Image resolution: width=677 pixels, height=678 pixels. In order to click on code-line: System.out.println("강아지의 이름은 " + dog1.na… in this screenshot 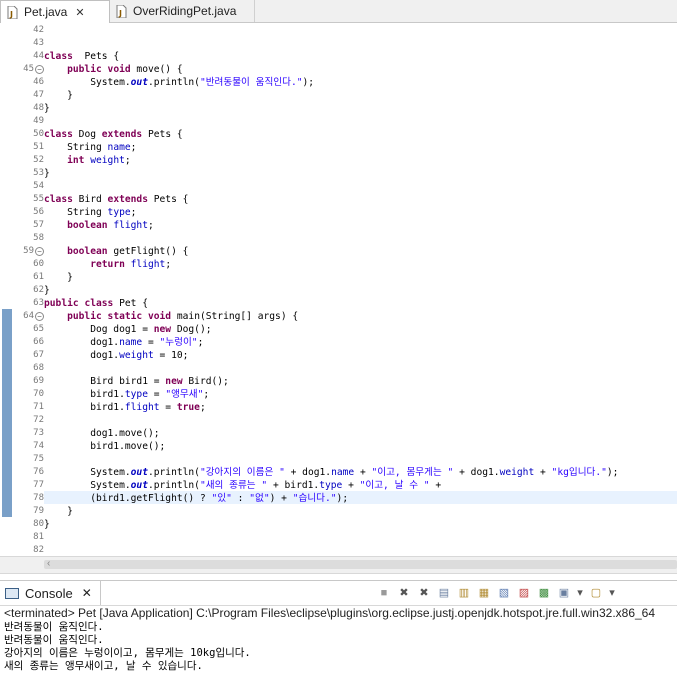, I will do `click(331, 472)`.